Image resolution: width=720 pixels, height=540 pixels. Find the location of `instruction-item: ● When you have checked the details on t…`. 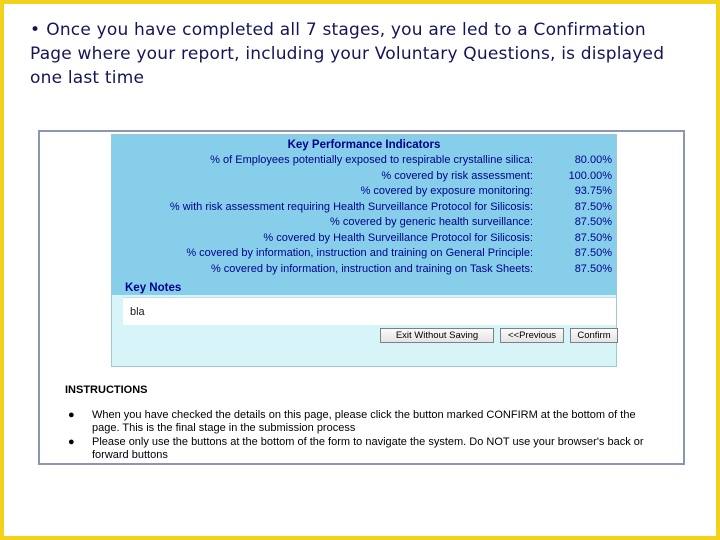

instruction-item: ● When you have checked the details on t… is located at coordinates (360, 422).